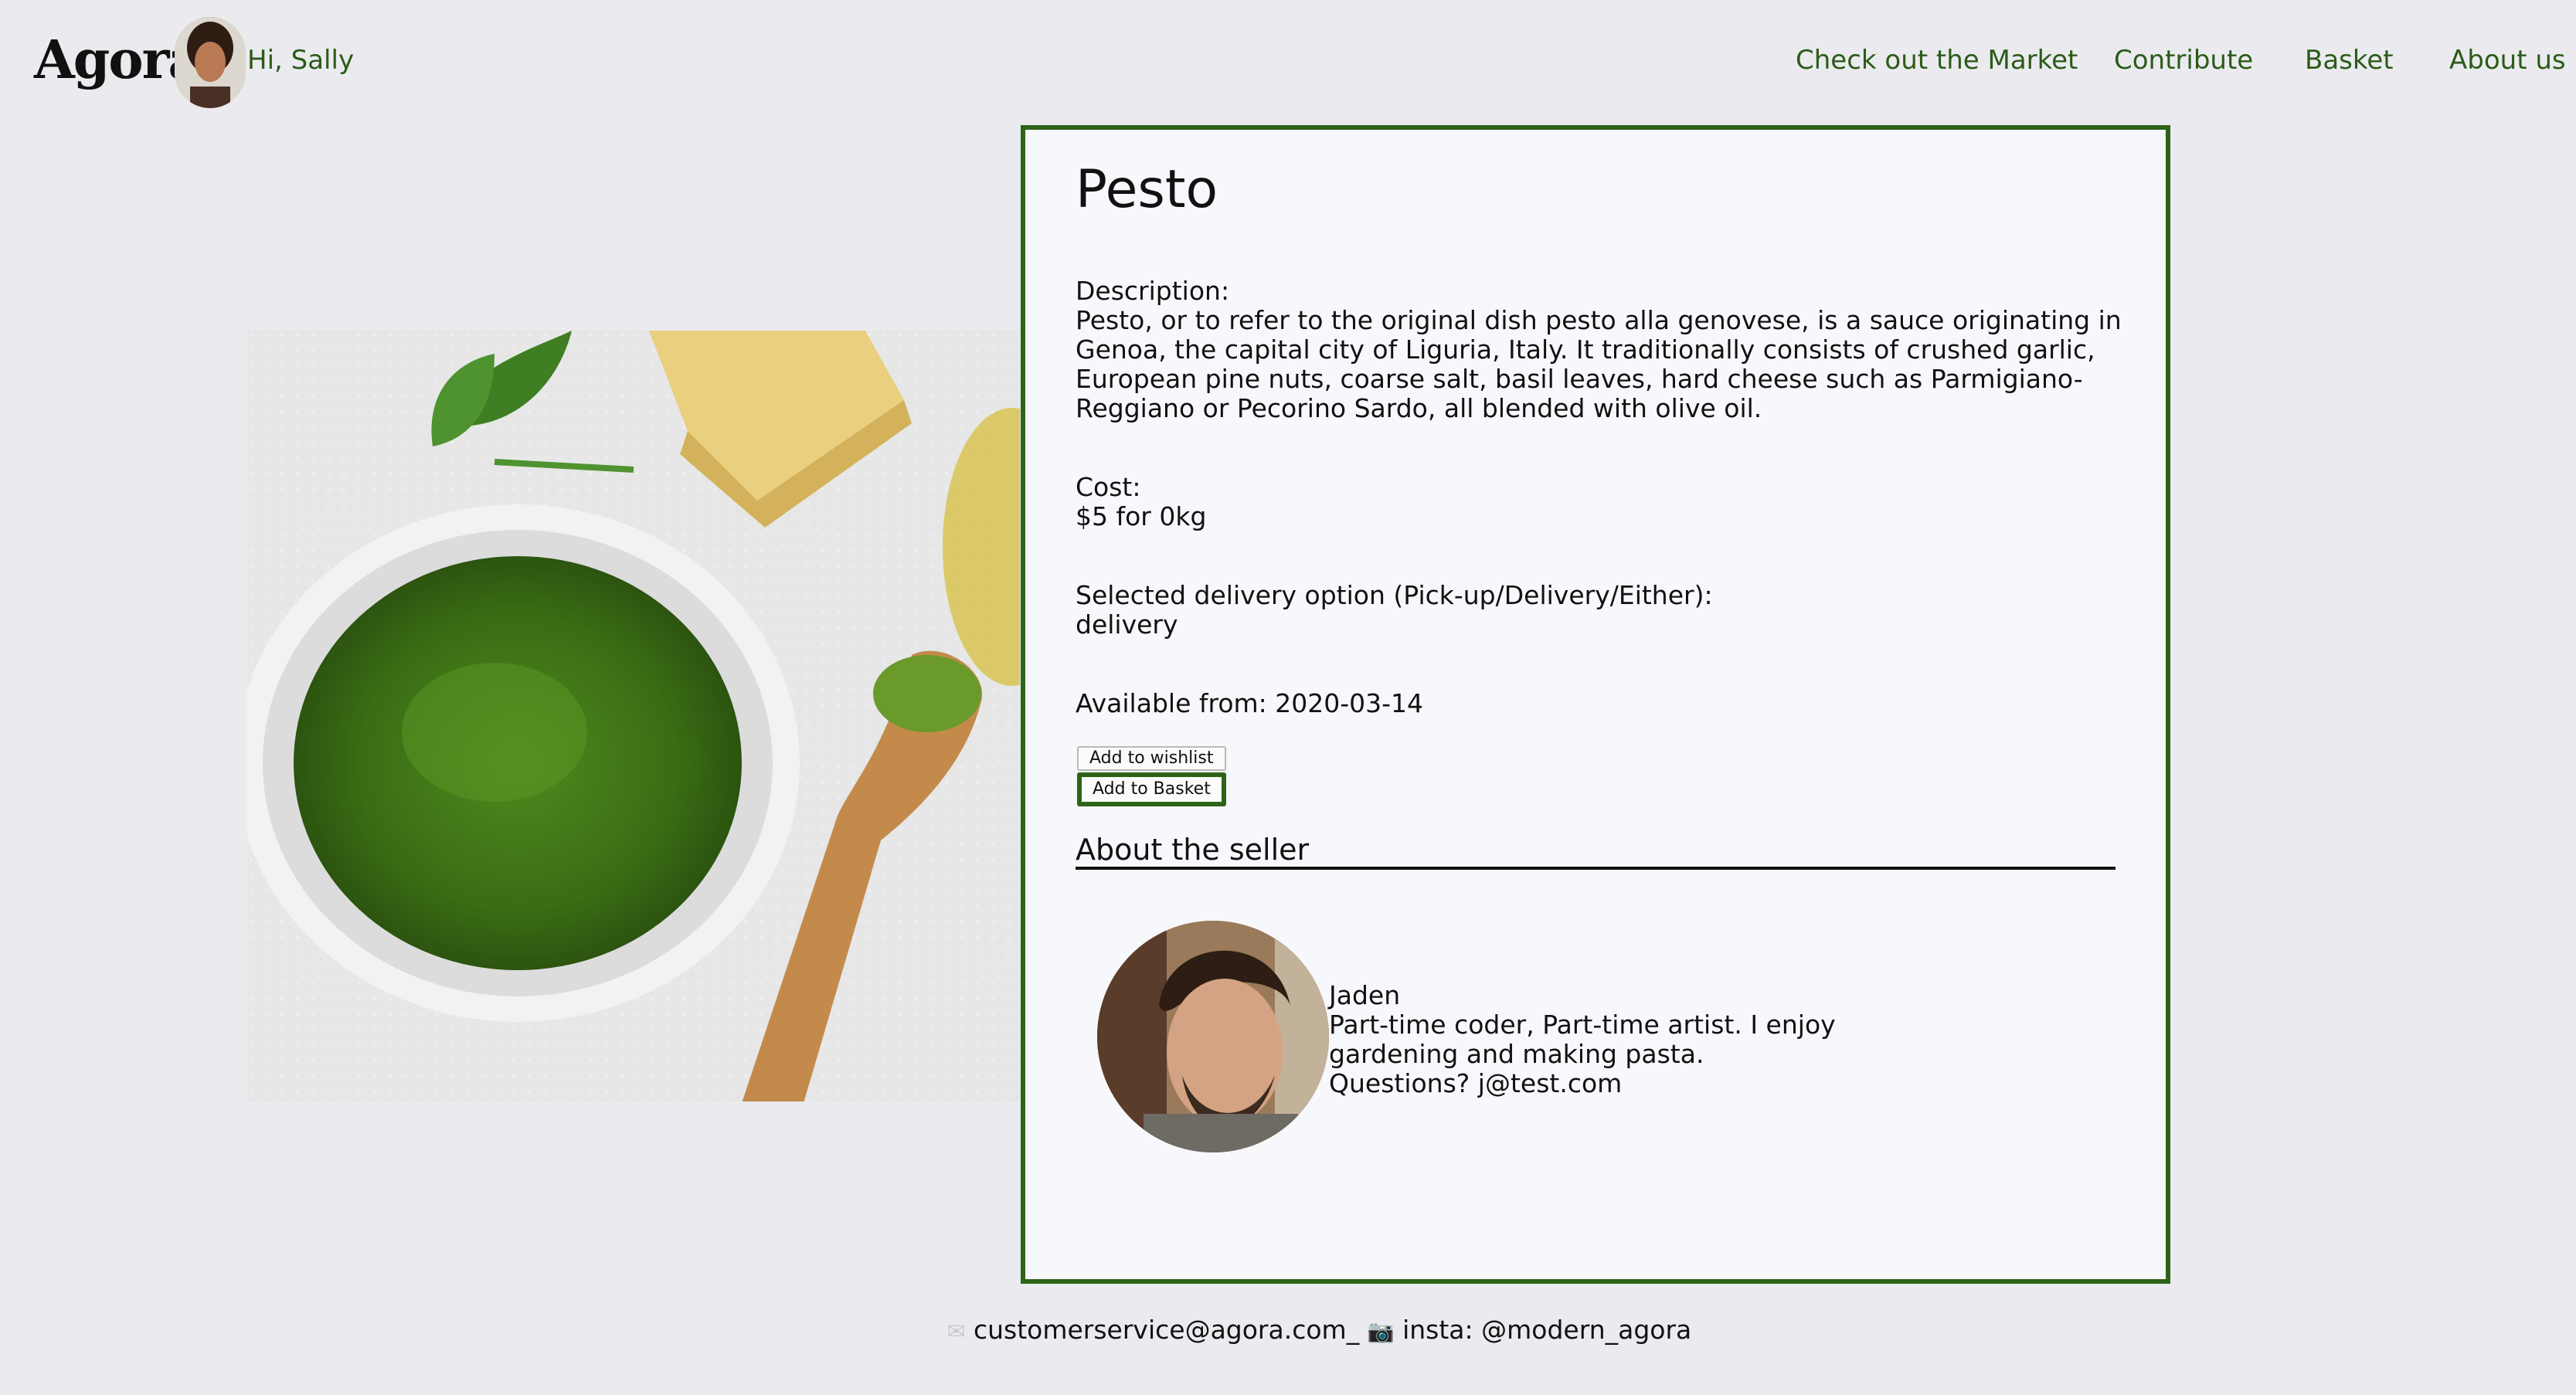 This screenshot has width=2576, height=1395. I want to click on cost-label: Cost:, so click(1108, 487).